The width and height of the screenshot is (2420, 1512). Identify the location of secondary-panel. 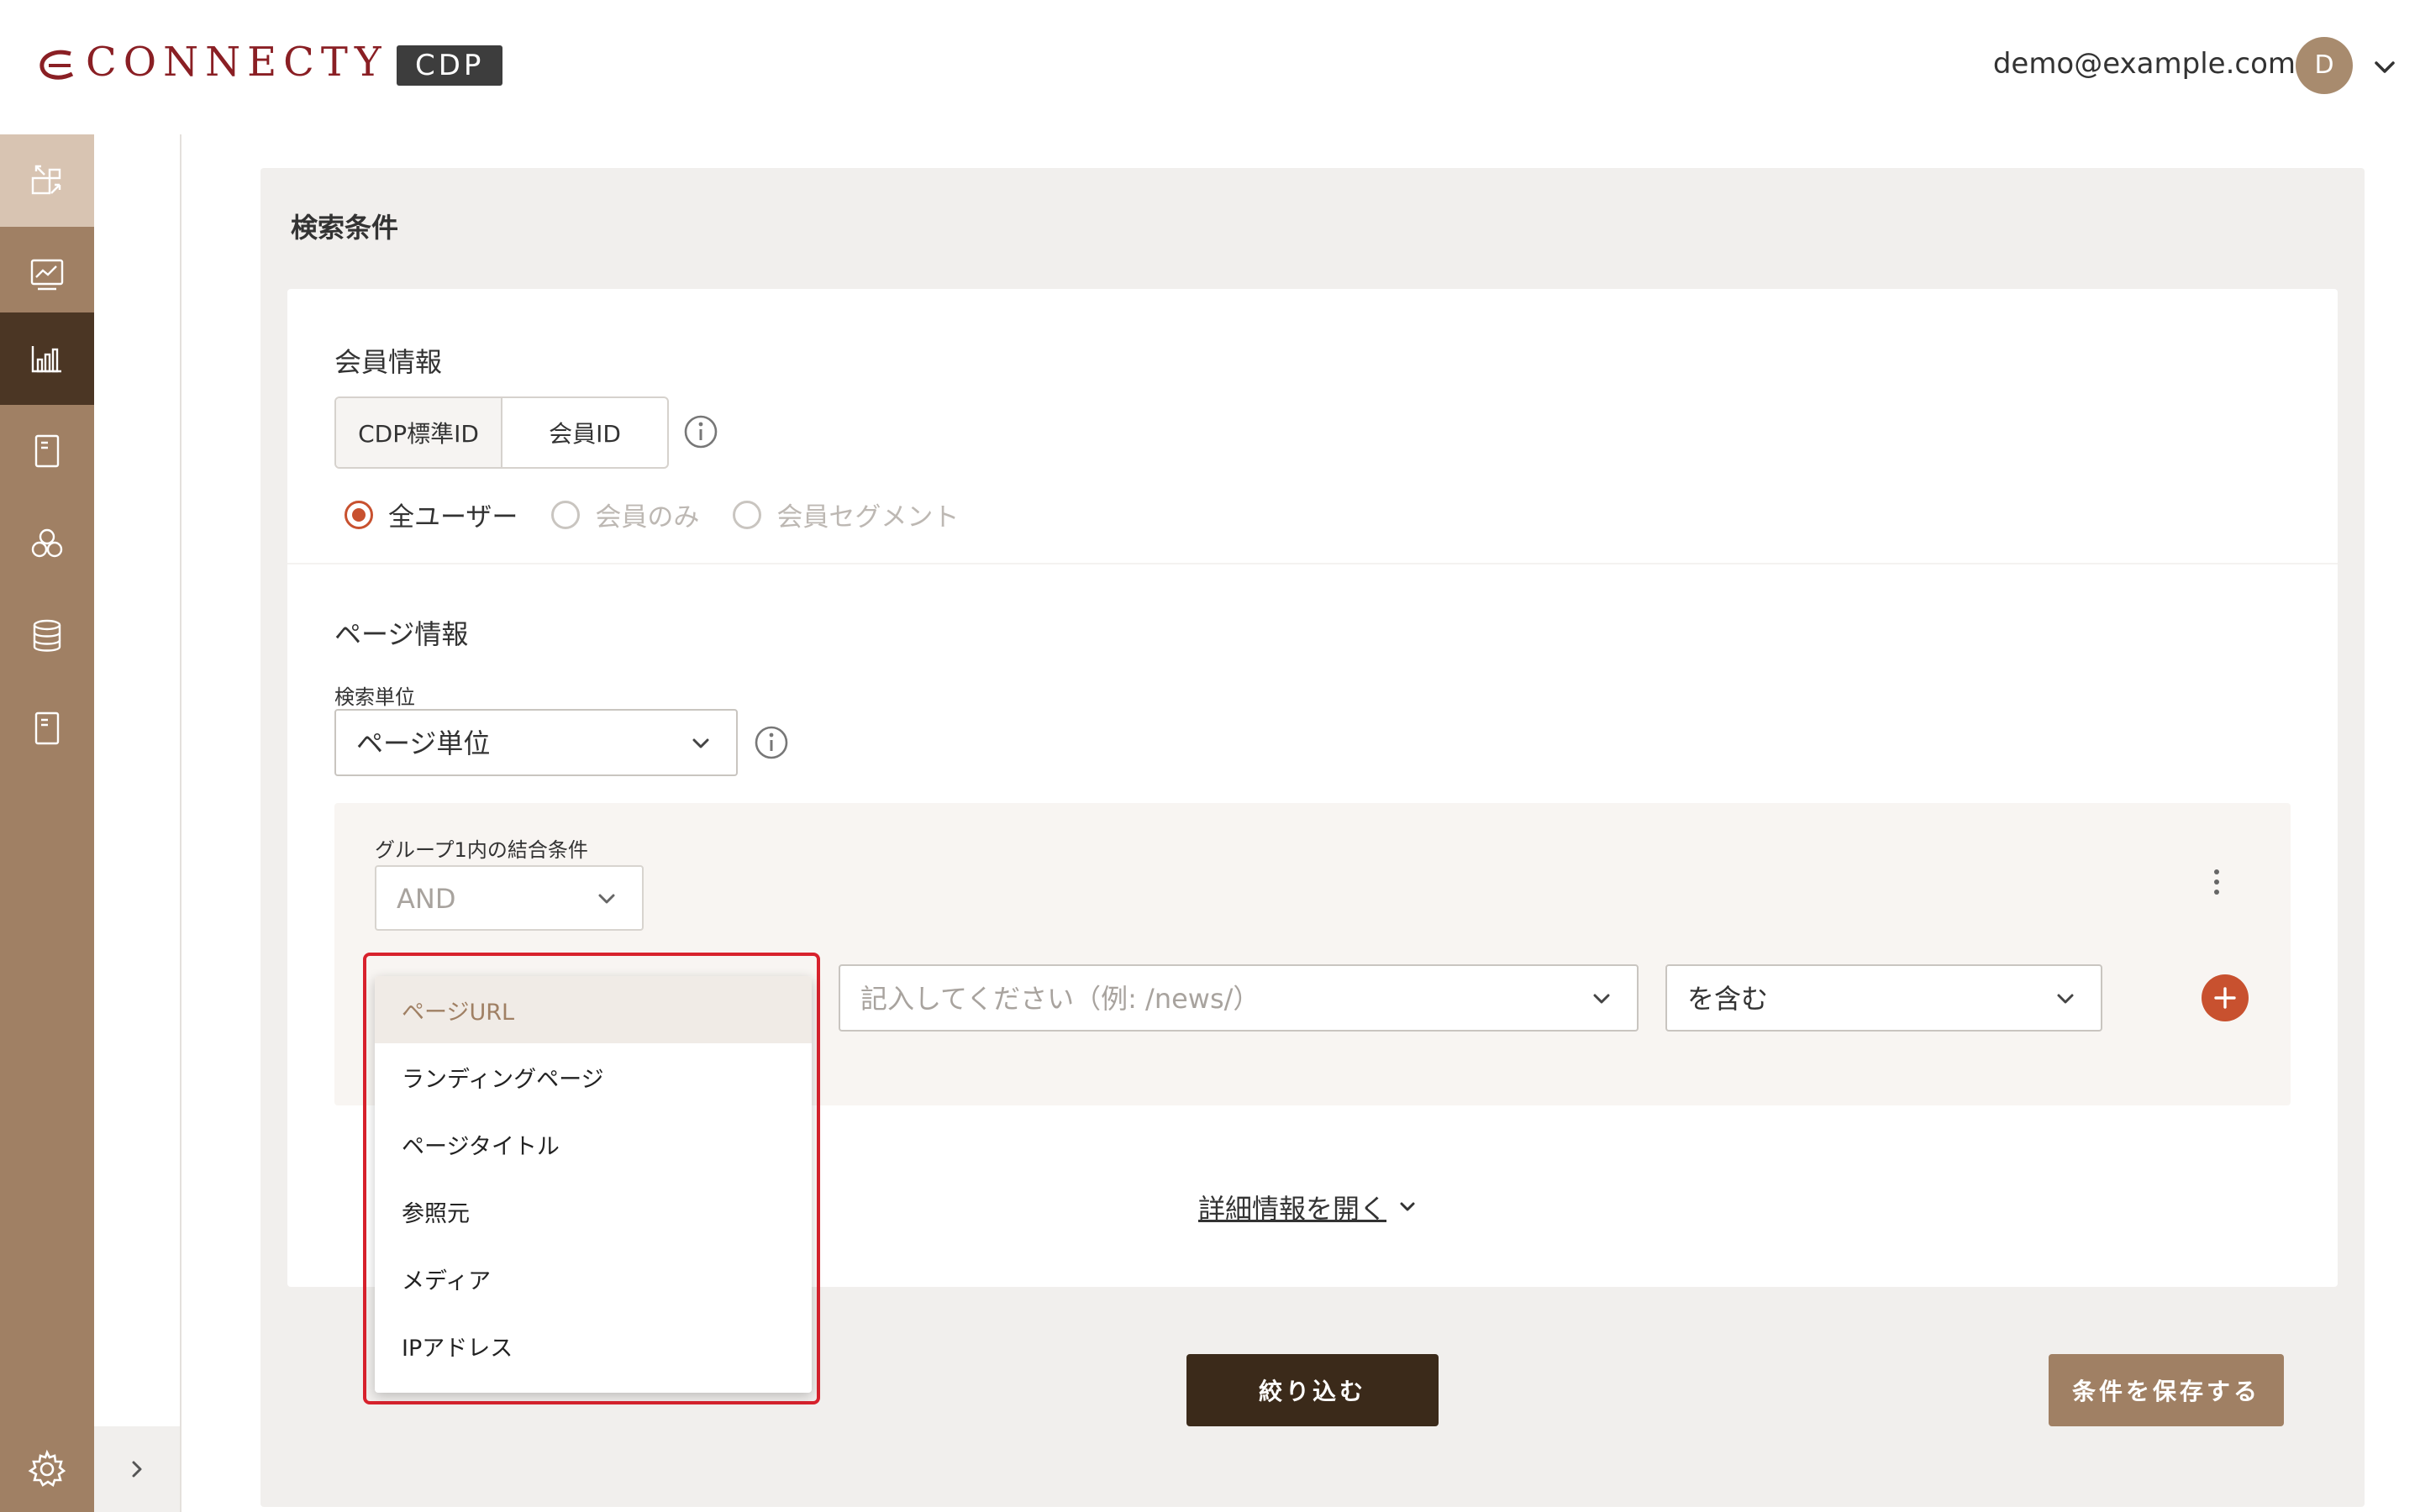
(138, 823).